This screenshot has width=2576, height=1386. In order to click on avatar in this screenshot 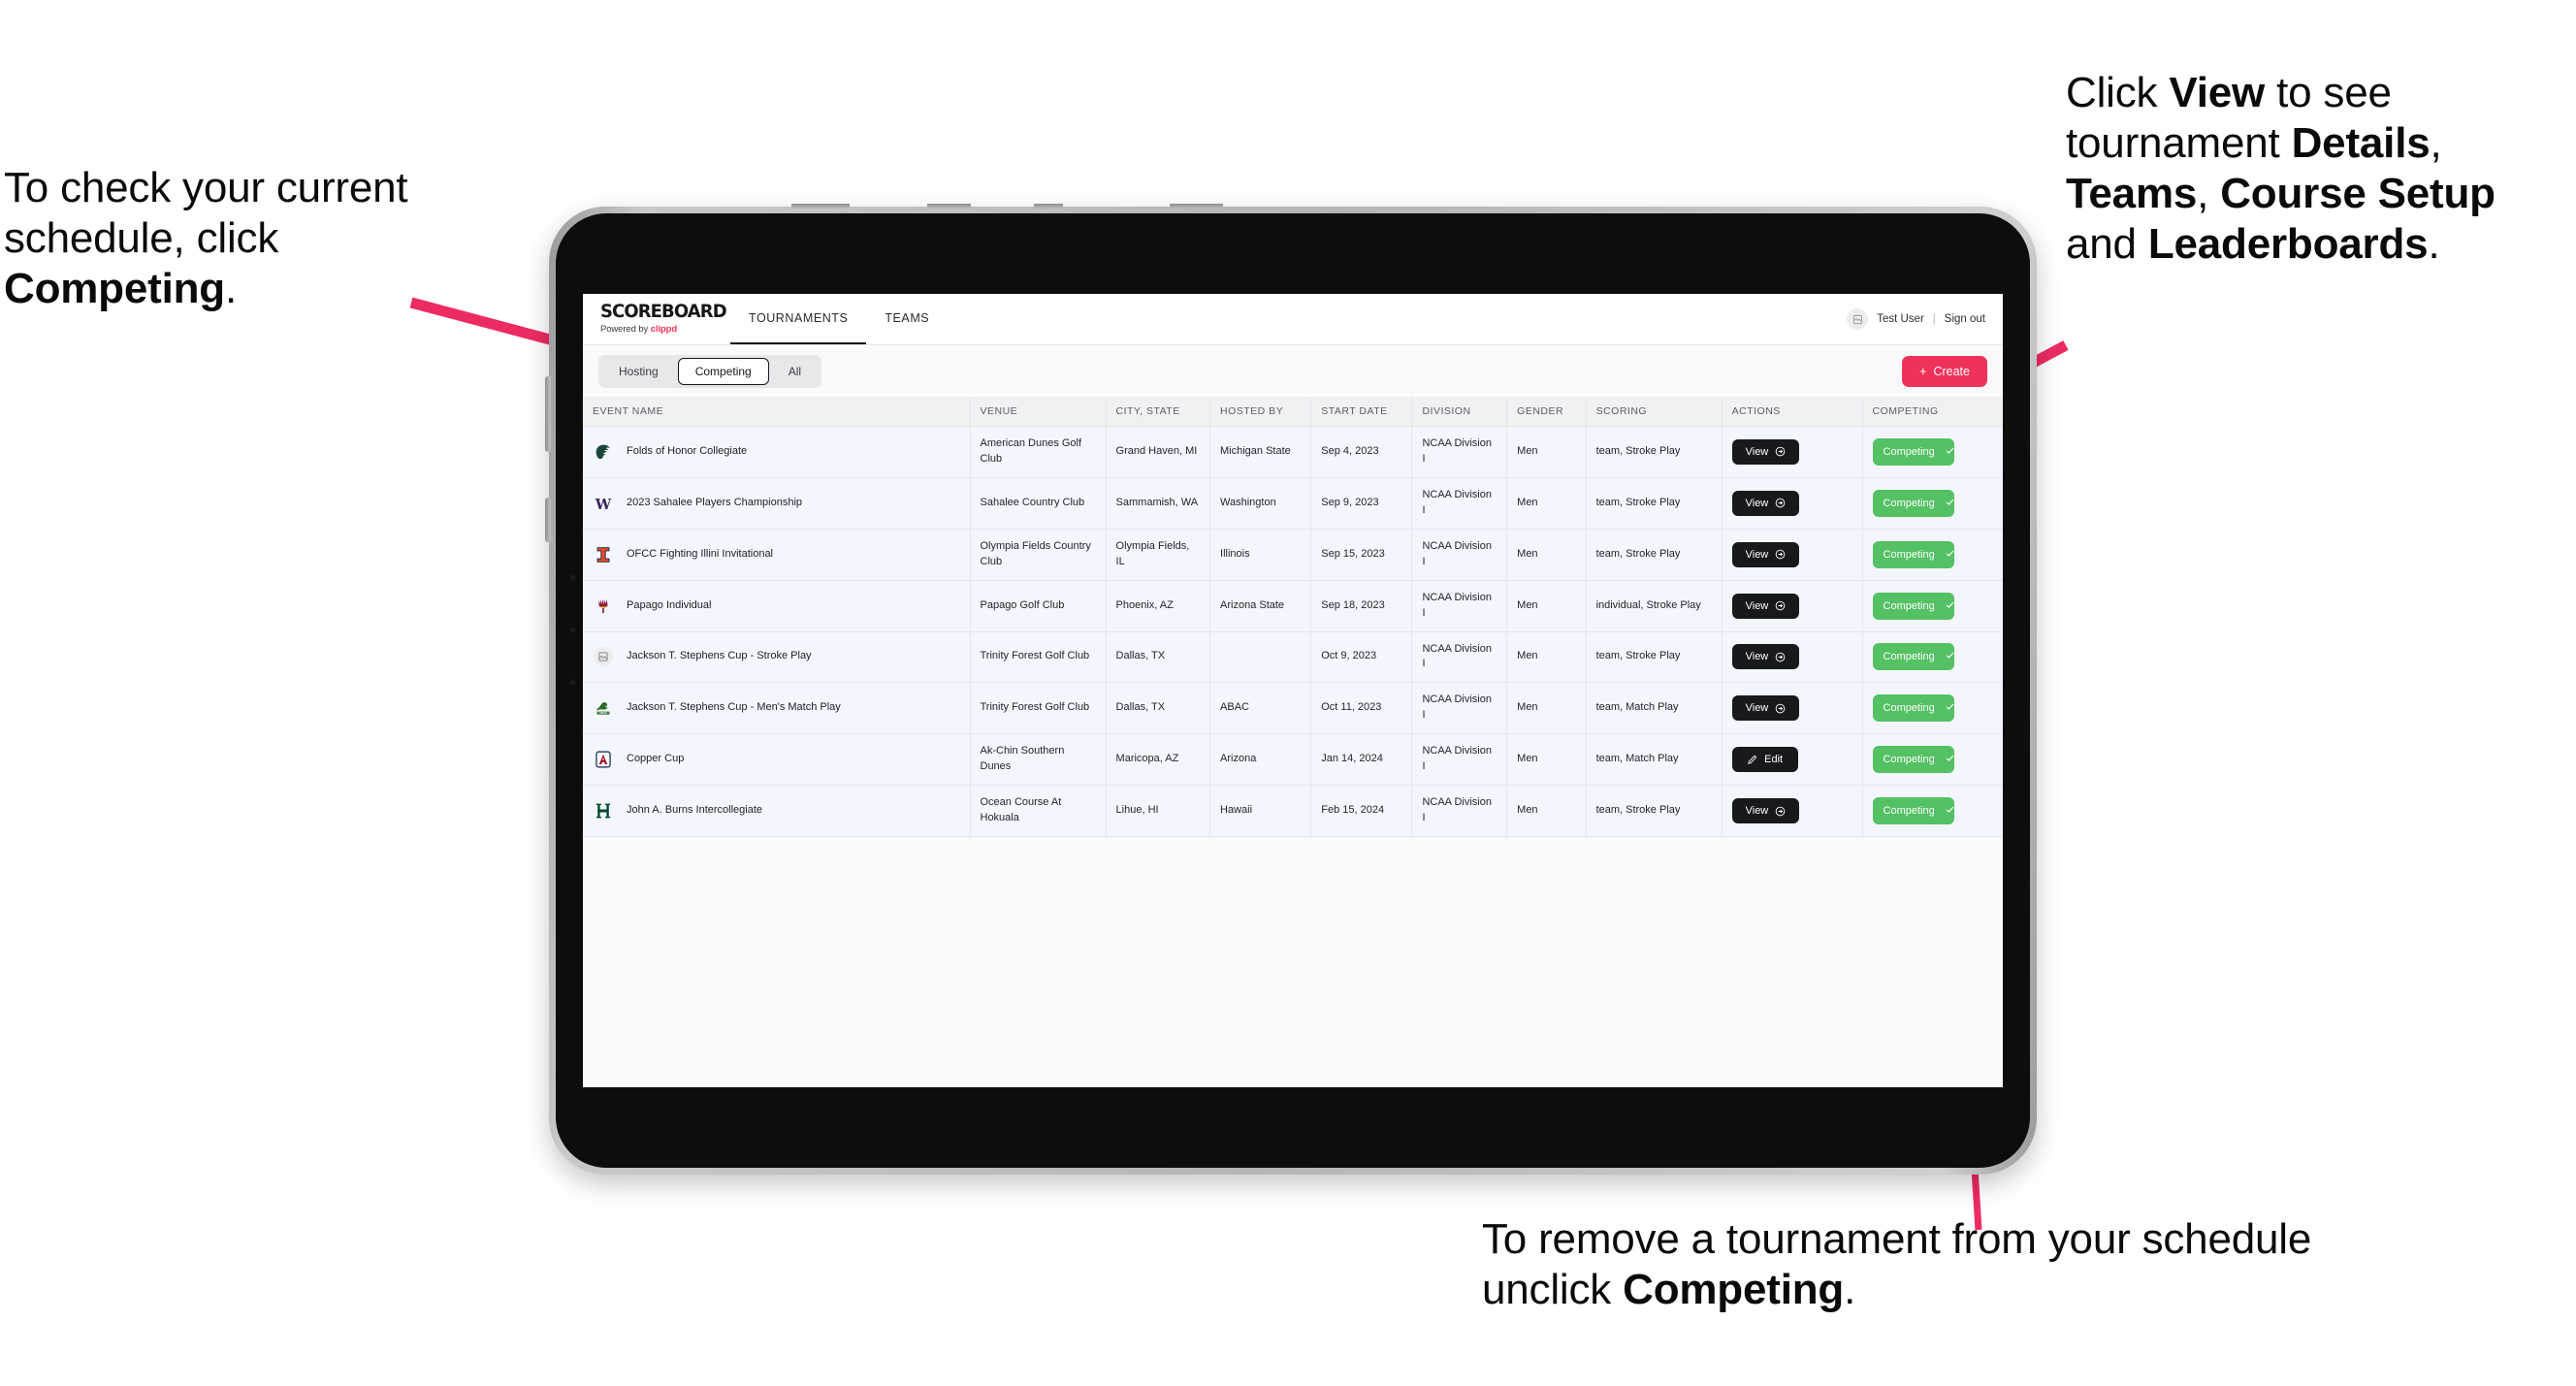, I will do `click(1858, 319)`.